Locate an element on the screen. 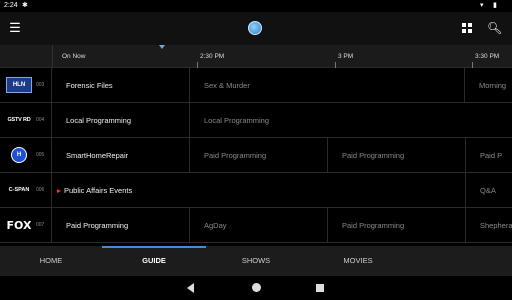  time-header: On Now 2:30 PM 3 PM 3:30 PM is located at coordinates (256, 56).